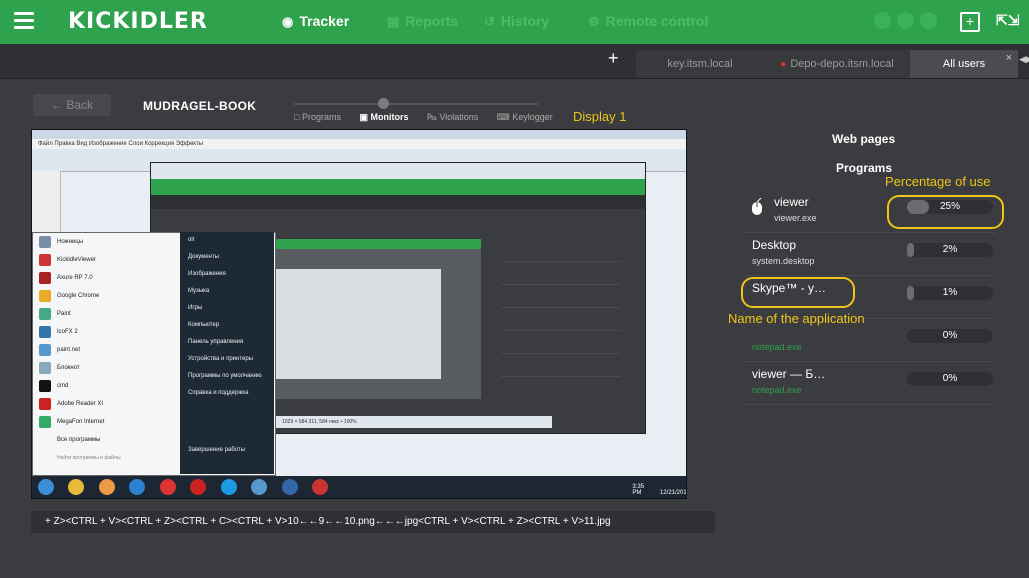 The height and width of the screenshot is (578, 1029). I want to click on nested-program-list, so click(561, 319).